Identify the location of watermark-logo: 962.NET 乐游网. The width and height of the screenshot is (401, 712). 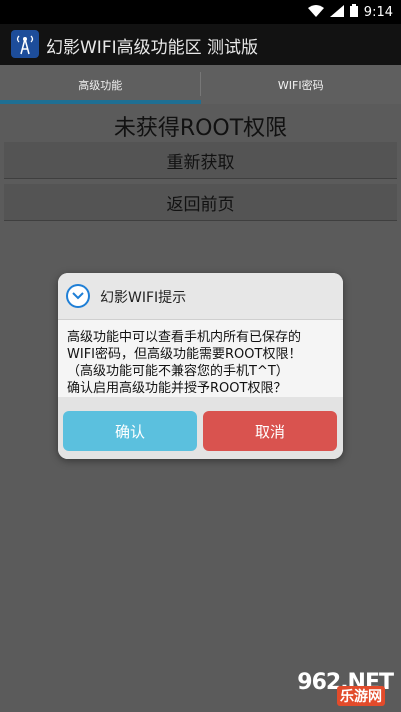
(320, 682).